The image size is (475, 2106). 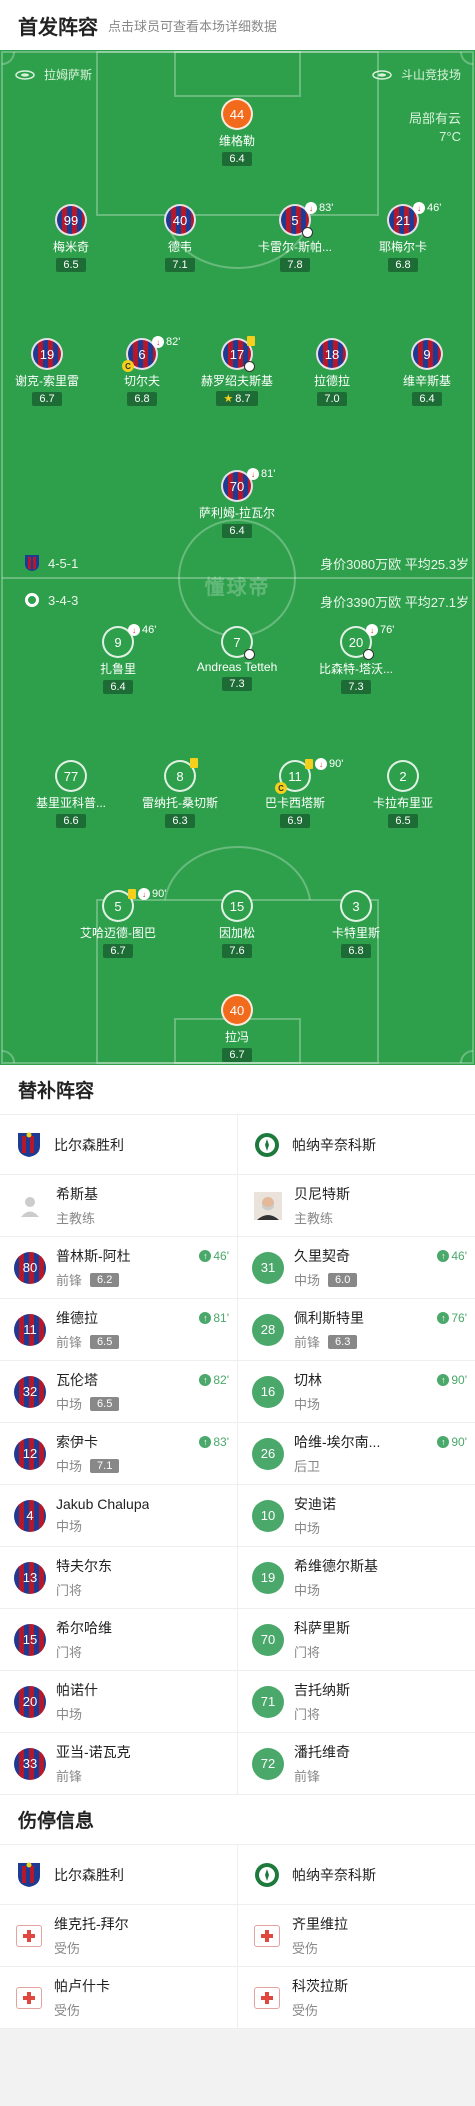 I want to click on injury-row: 维克托-拜尔 受伤, so click(x=118, y=1936).